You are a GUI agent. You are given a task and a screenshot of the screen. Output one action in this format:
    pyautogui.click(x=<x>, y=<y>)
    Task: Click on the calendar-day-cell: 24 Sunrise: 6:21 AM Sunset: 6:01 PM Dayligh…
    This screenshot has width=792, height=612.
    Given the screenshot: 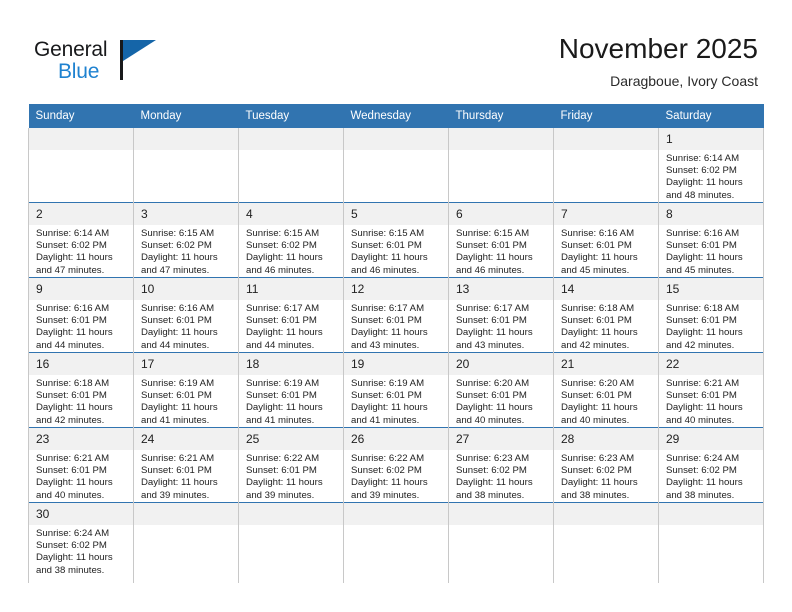 What is the action you would take?
    pyautogui.click(x=186, y=465)
    